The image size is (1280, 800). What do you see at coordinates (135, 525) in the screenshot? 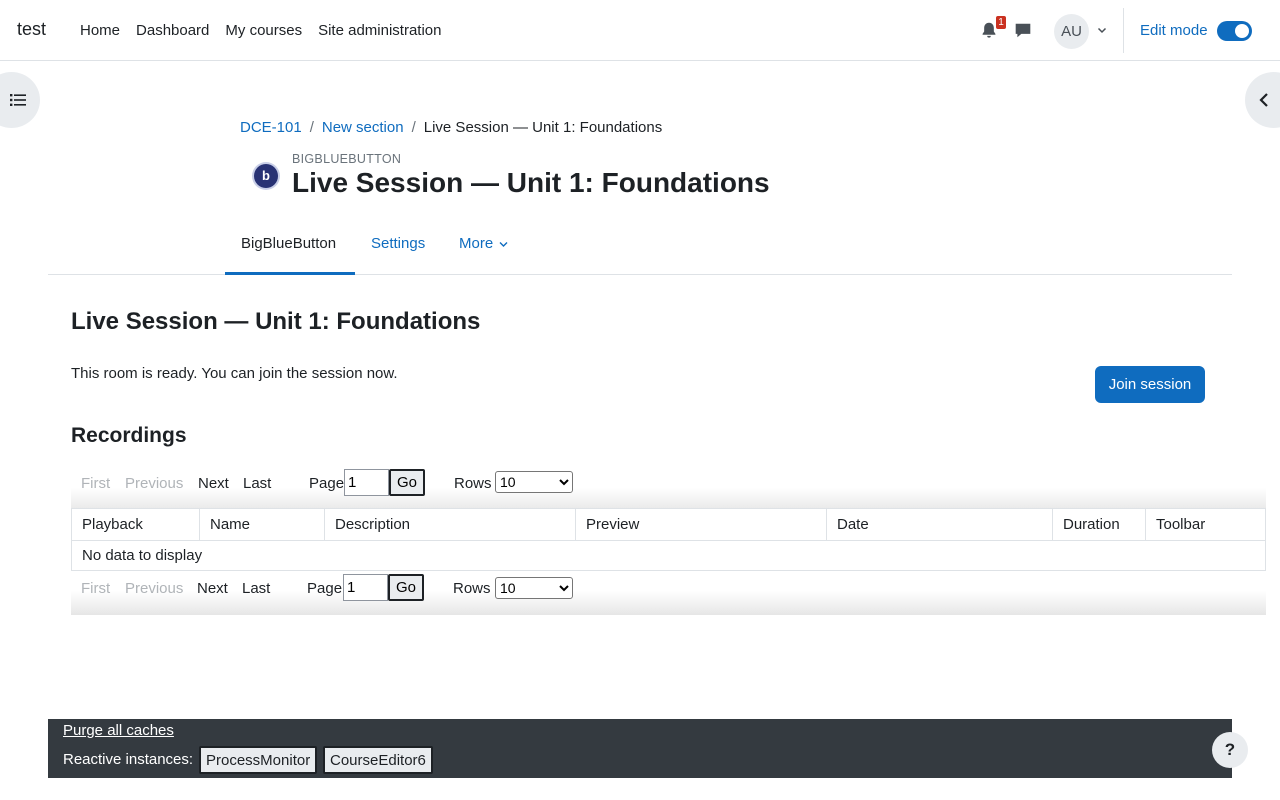
I see `column-header-playback: Playback` at bounding box center [135, 525].